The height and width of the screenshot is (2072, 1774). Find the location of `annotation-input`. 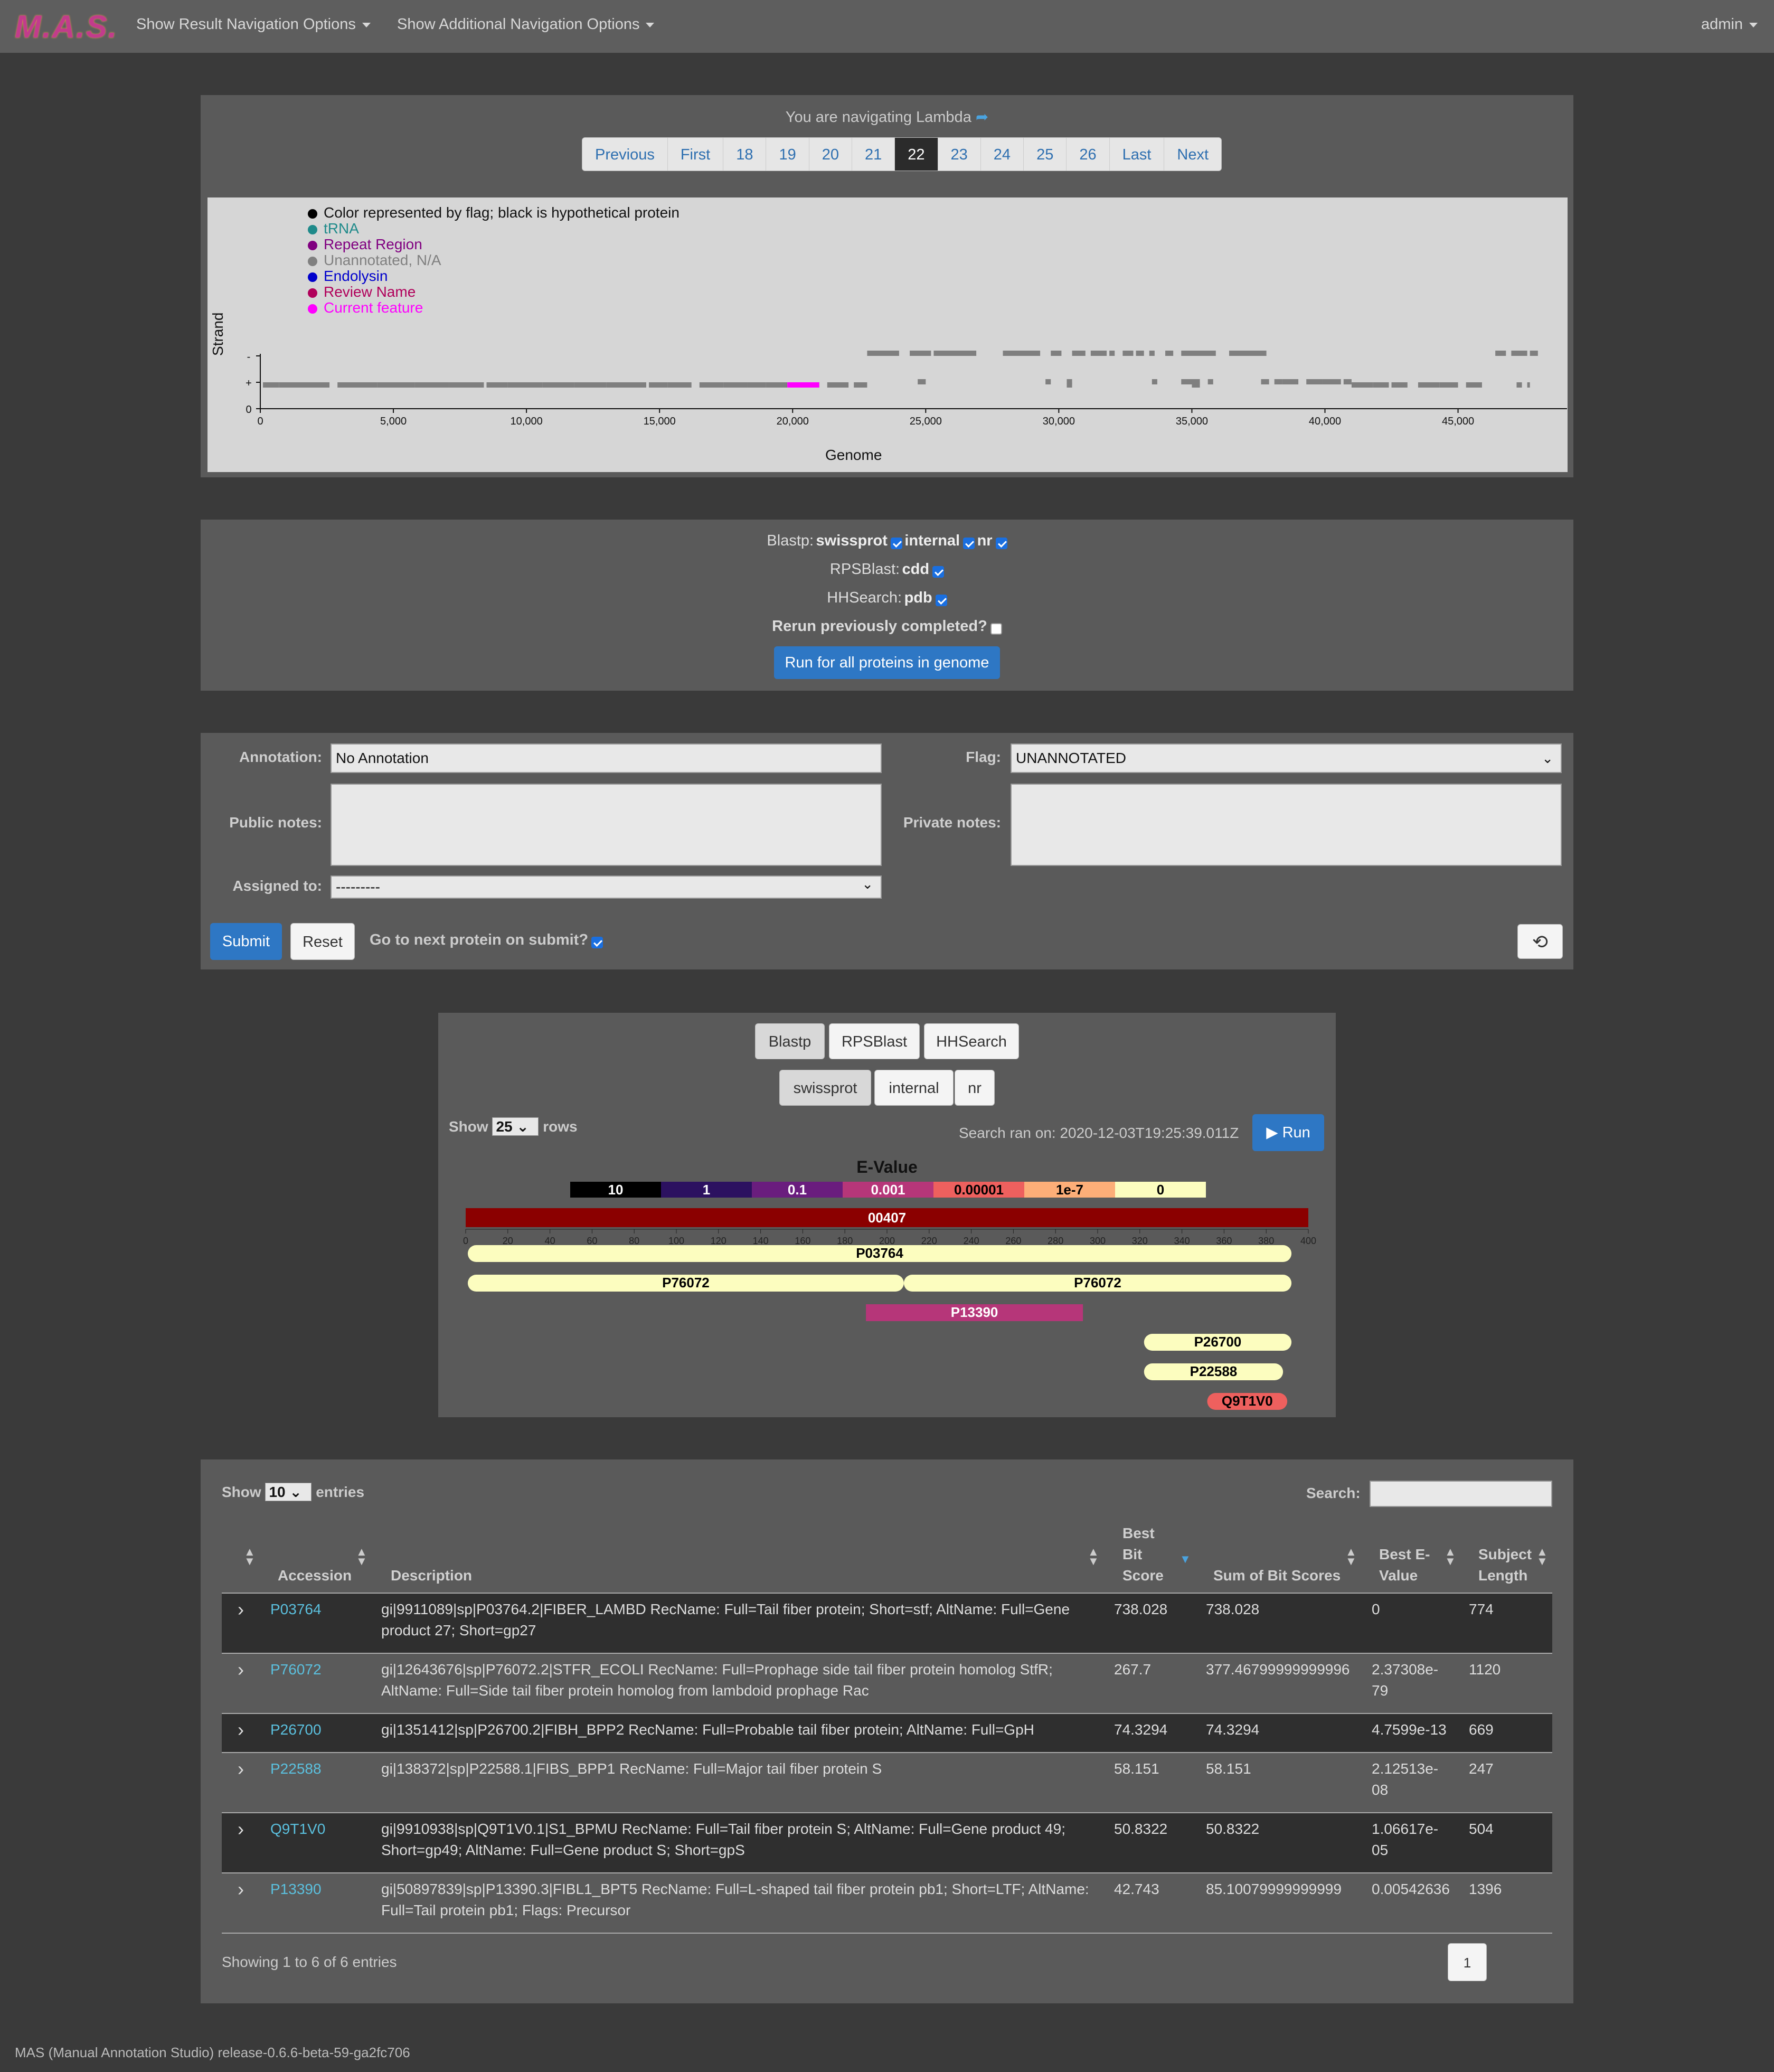

annotation-input is located at coordinates (606, 758).